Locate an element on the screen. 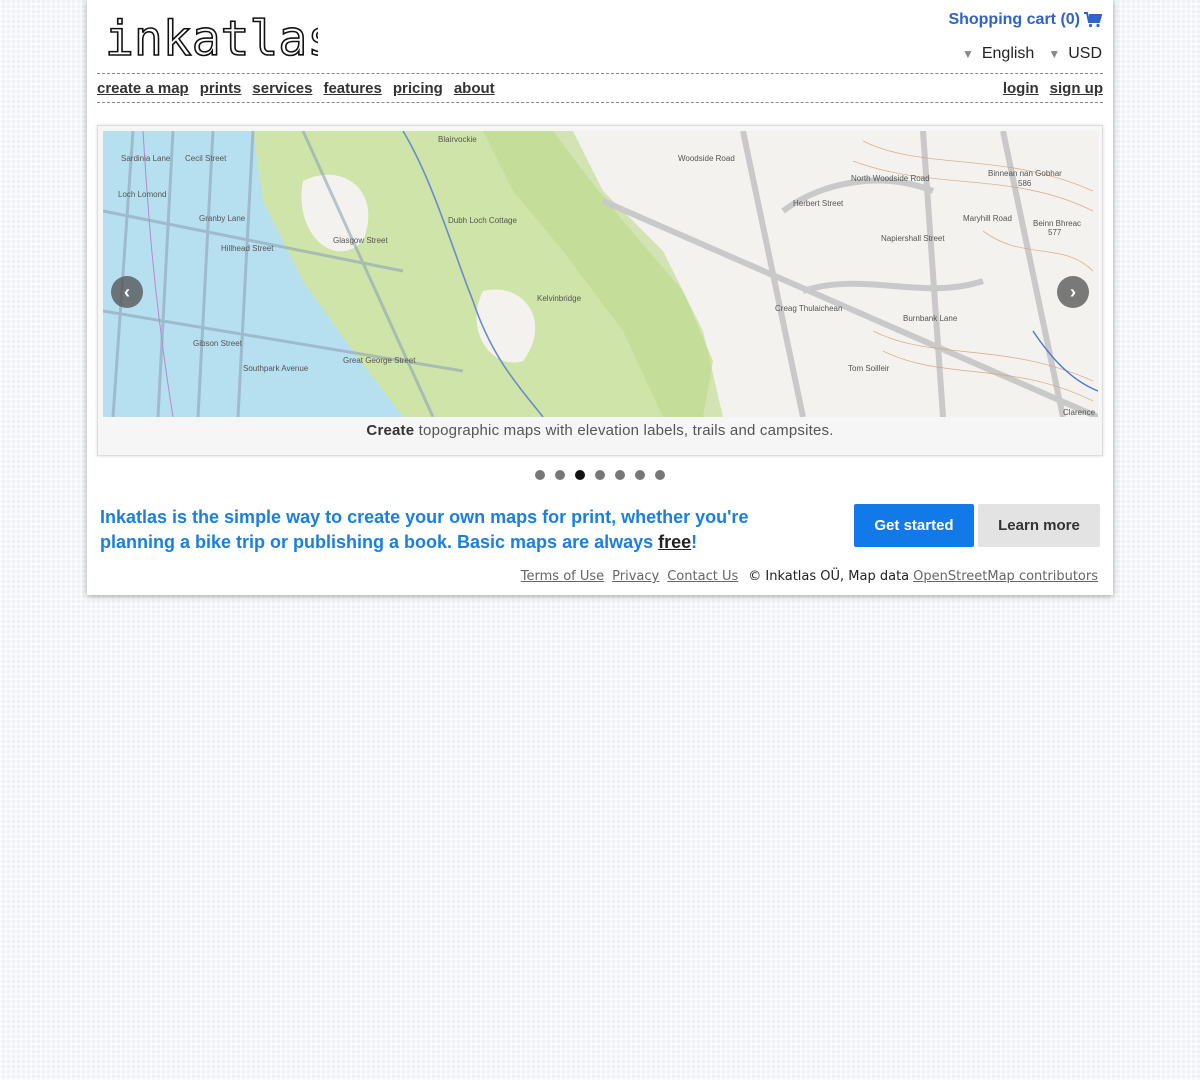 This screenshot has width=1200, height=1080. nav-services: services is located at coordinates (282, 88).